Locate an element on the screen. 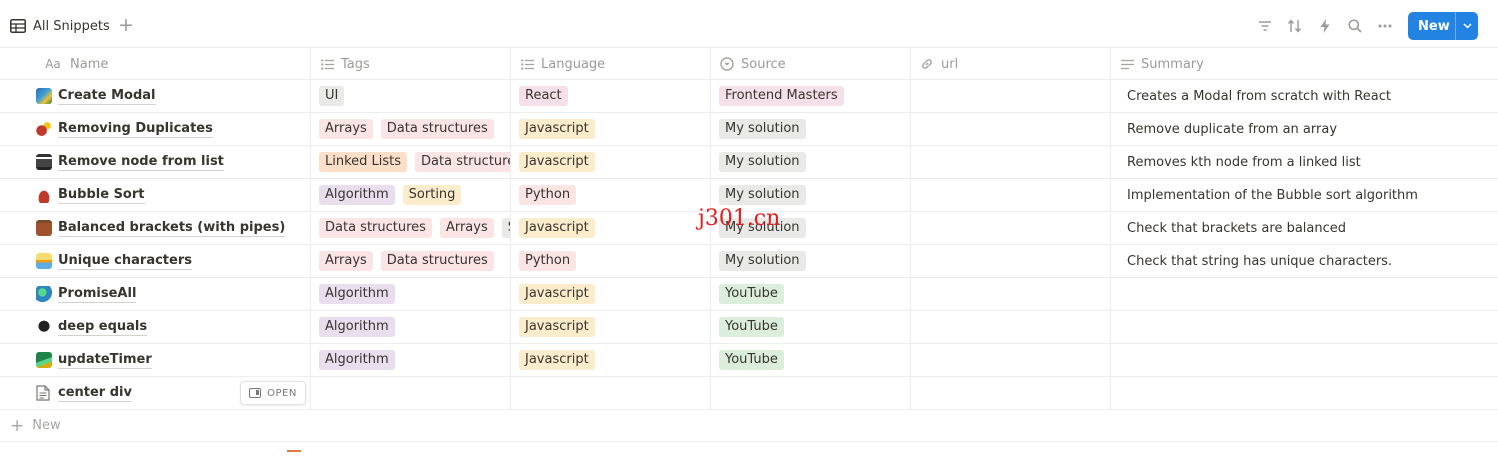  cell-name: Bubble Sort is located at coordinates (155, 195).